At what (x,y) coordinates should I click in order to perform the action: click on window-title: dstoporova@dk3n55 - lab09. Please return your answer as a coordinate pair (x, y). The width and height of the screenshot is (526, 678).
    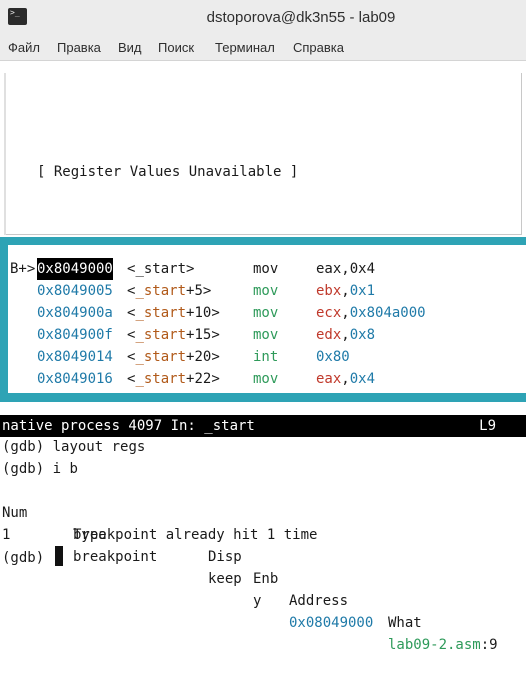
    Looking at the image, I should click on (301, 17).